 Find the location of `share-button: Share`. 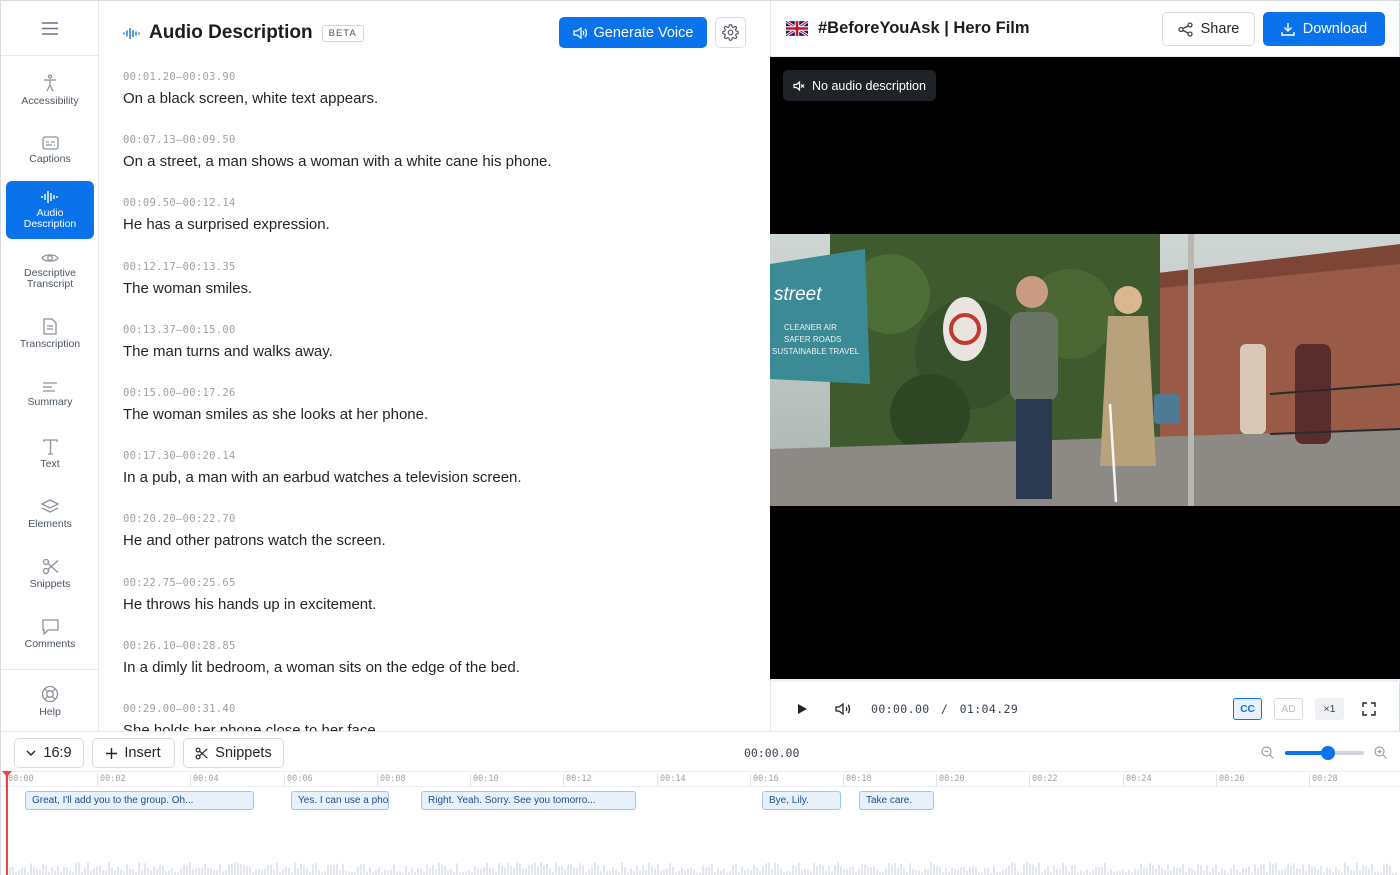

share-button: Share is located at coordinates (1208, 29).